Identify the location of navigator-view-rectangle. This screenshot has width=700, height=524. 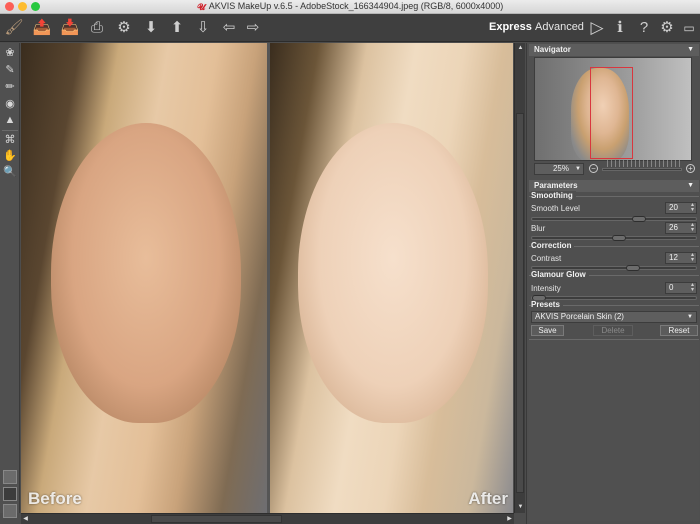
(611, 113).